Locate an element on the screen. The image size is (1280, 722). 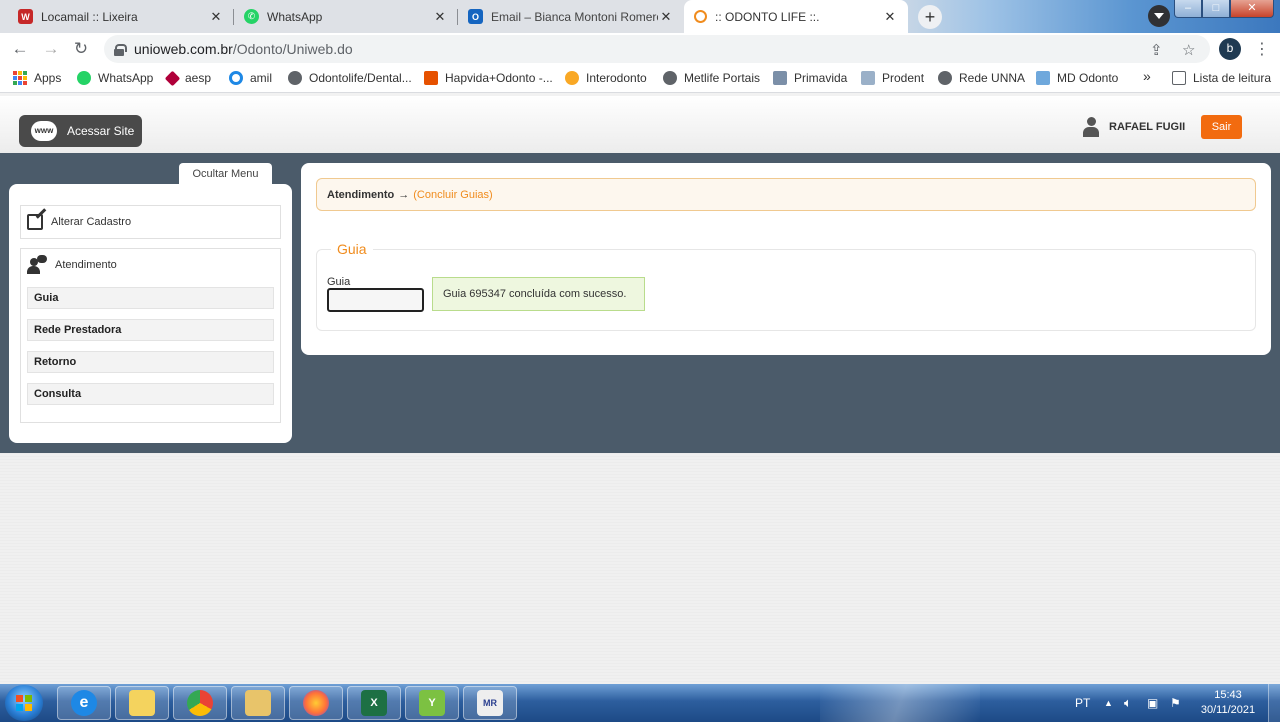
bookmark-interodonto: Interodonto is located at coordinates (606, 78).